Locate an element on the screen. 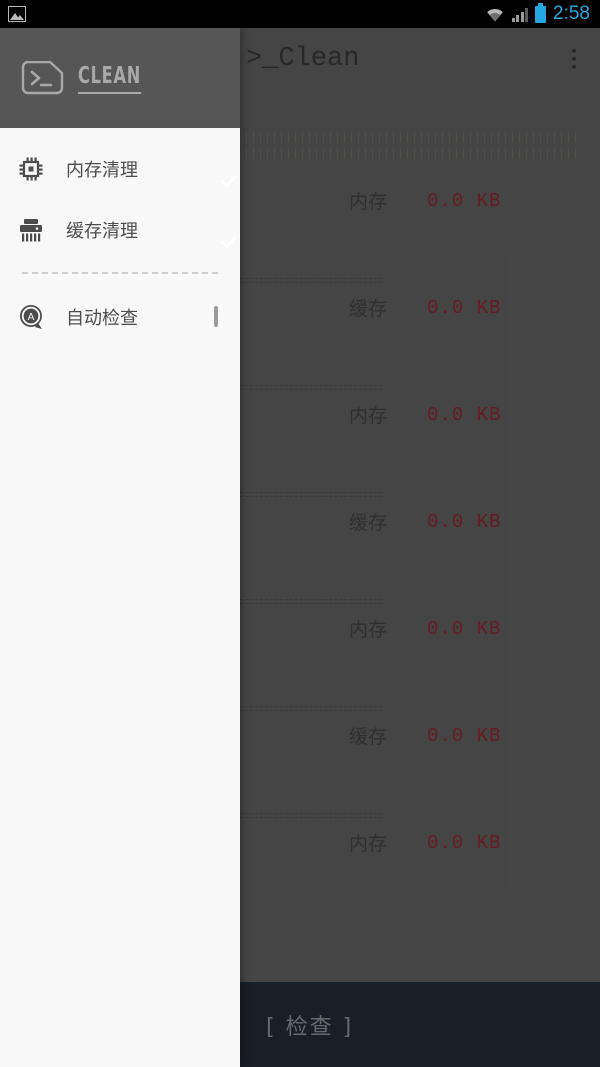  gallery-icon is located at coordinates (17, 14).